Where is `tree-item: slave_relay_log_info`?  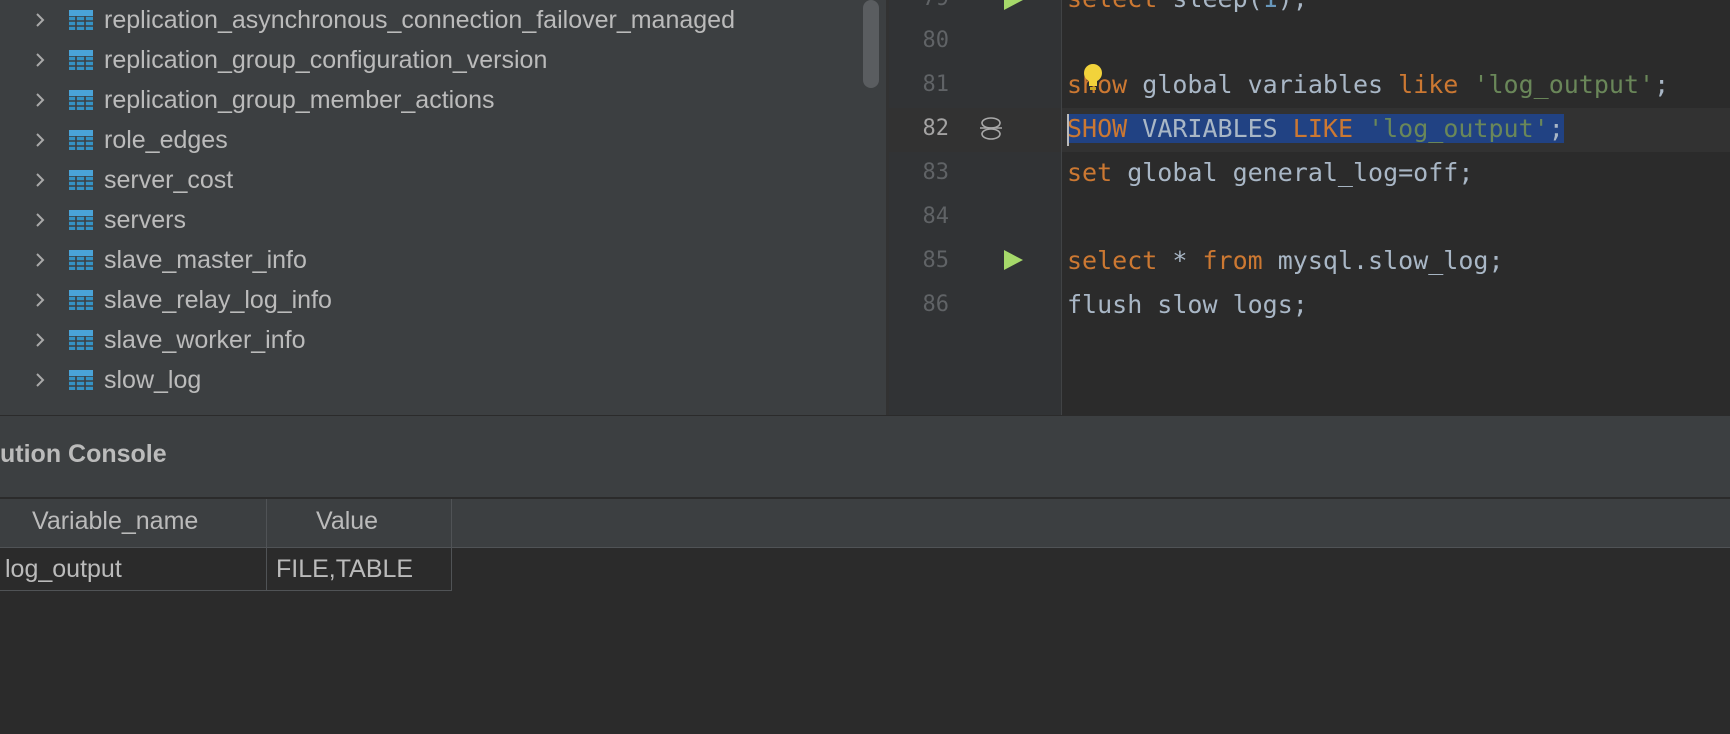
tree-item: slave_relay_log_info is located at coordinates (430, 300).